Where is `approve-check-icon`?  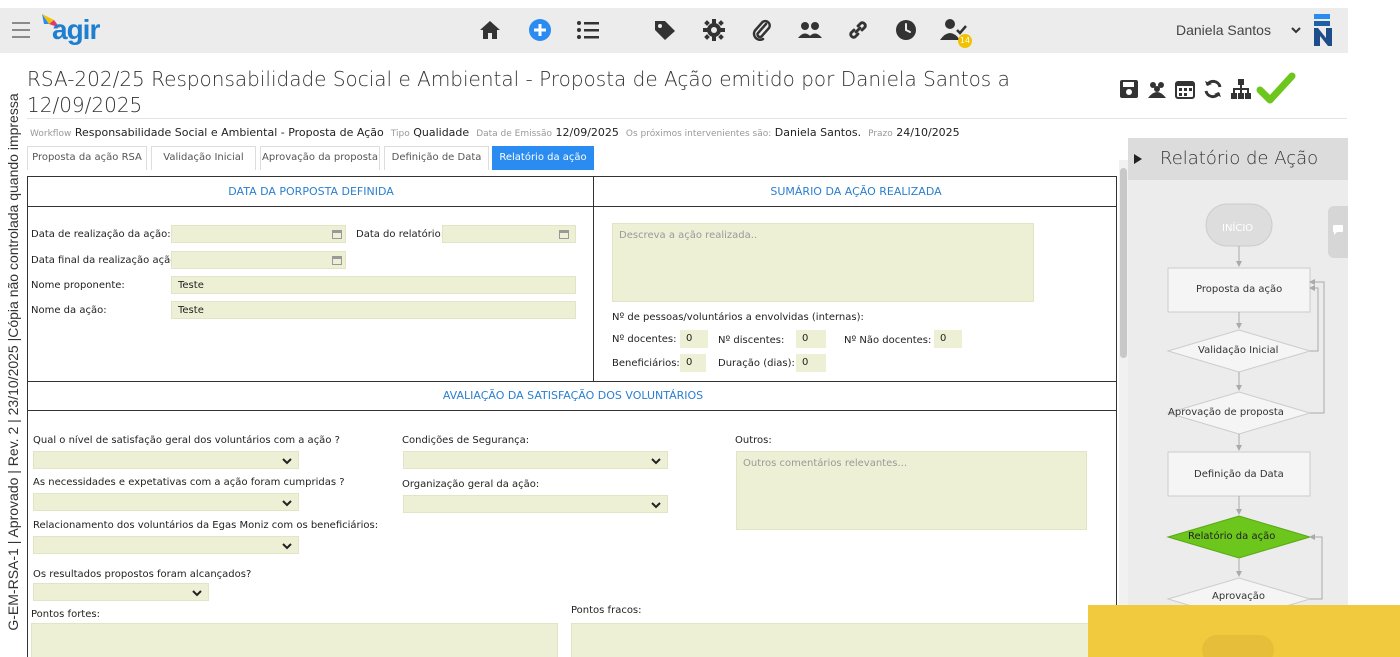 approve-check-icon is located at coordinates (1276, 89).